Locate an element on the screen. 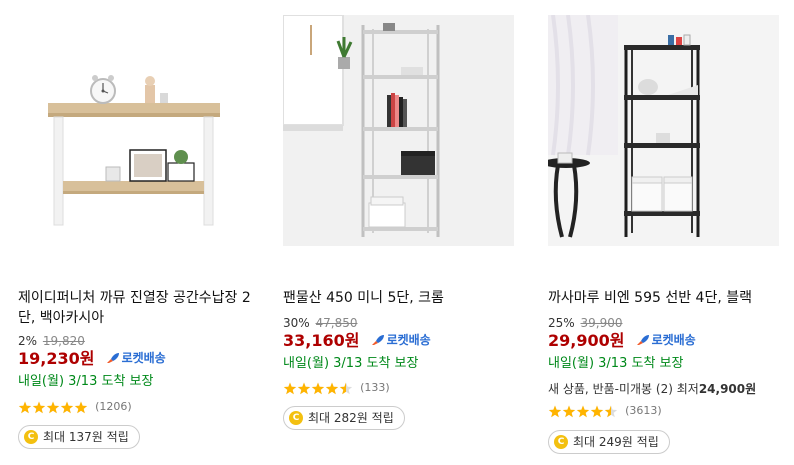  discount-info: 30% 47,850 is located at coordinates (320, 323).